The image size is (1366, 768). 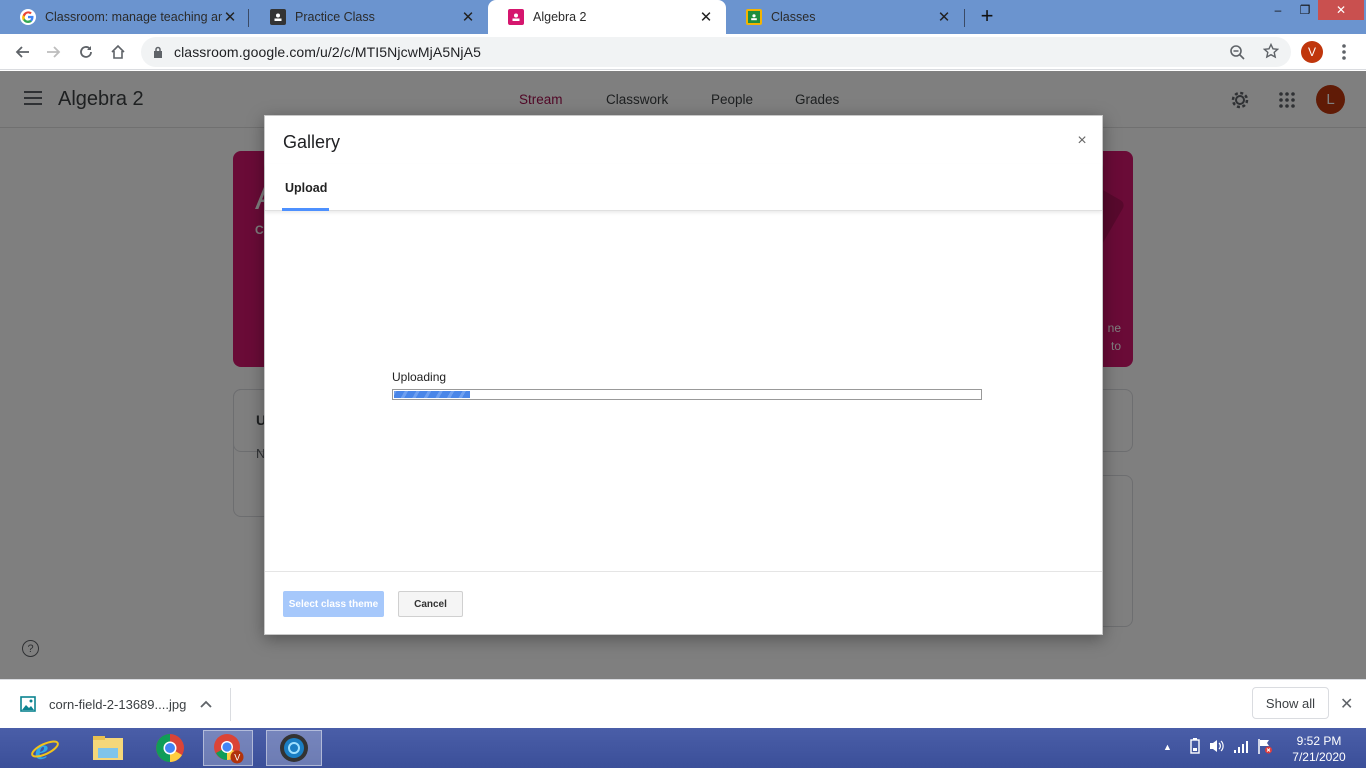 What do you see at coordinates (1271, 51) in the screenshot?
I see `bookmark-star-icon` at bounding box center [1271, 51].